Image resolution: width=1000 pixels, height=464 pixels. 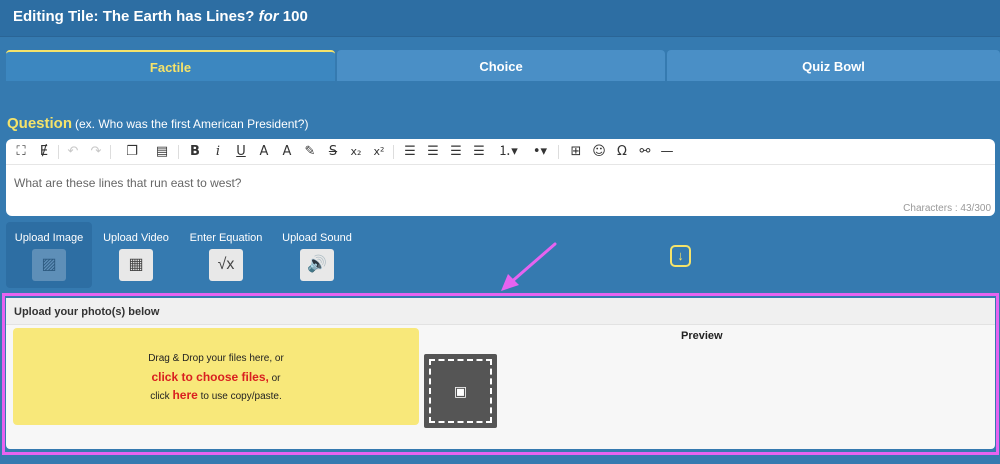 I want to click on superscript-icon: x², so click(x=379, y=152).